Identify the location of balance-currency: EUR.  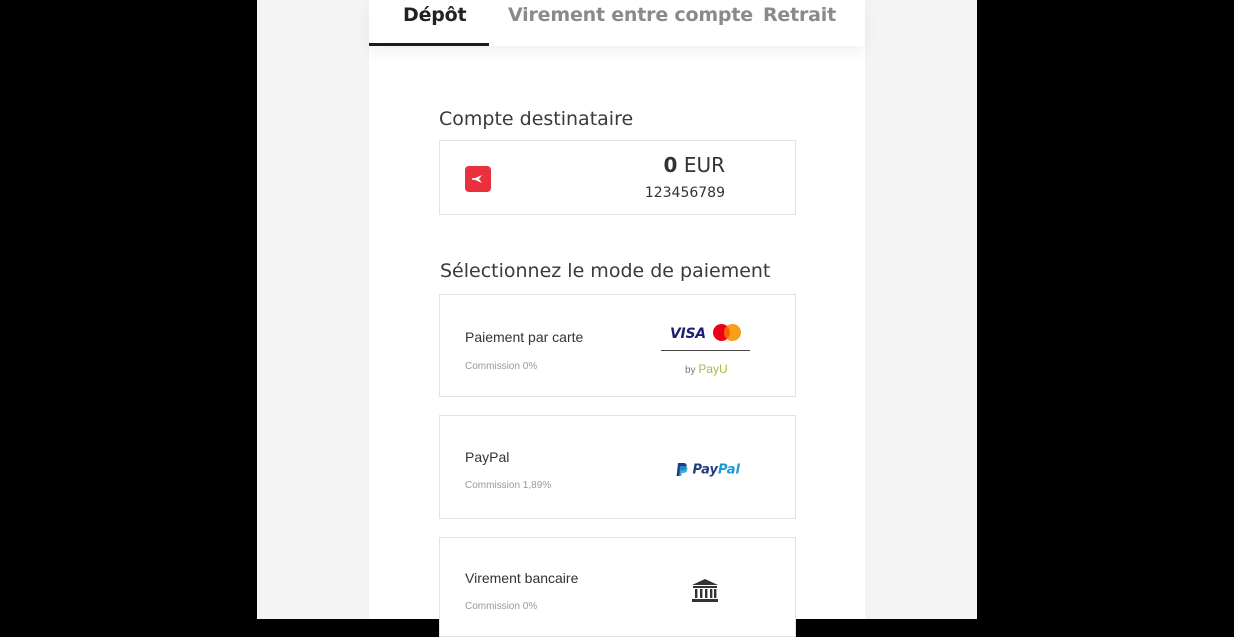
(704, 165).